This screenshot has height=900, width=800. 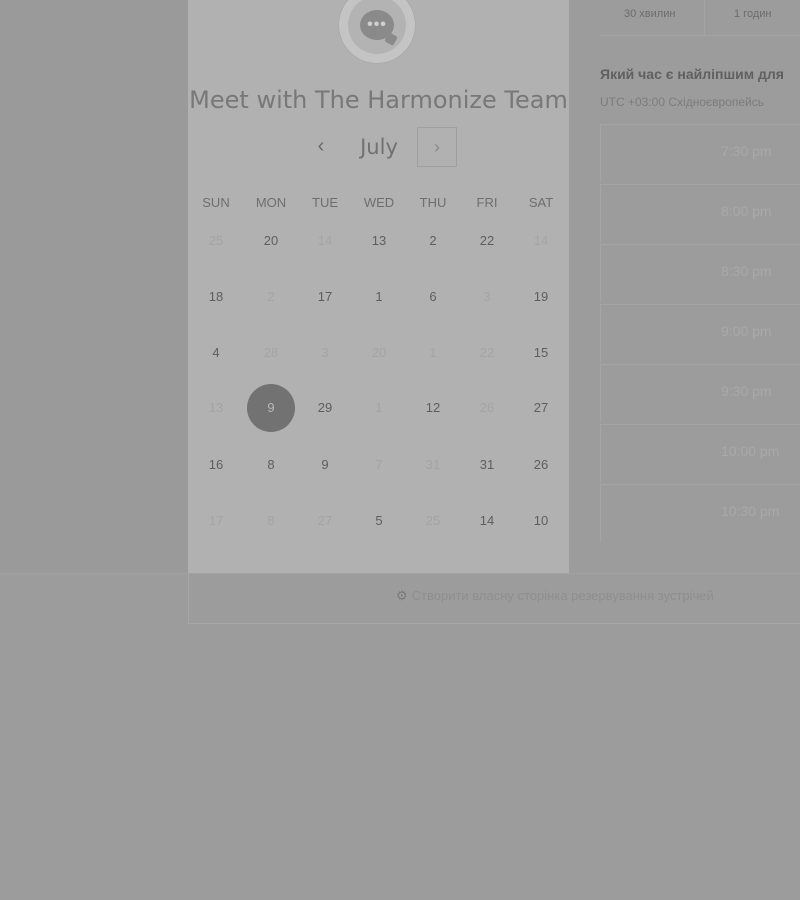 I want to click on calendar-day: 10, so click(x=541, y=521).